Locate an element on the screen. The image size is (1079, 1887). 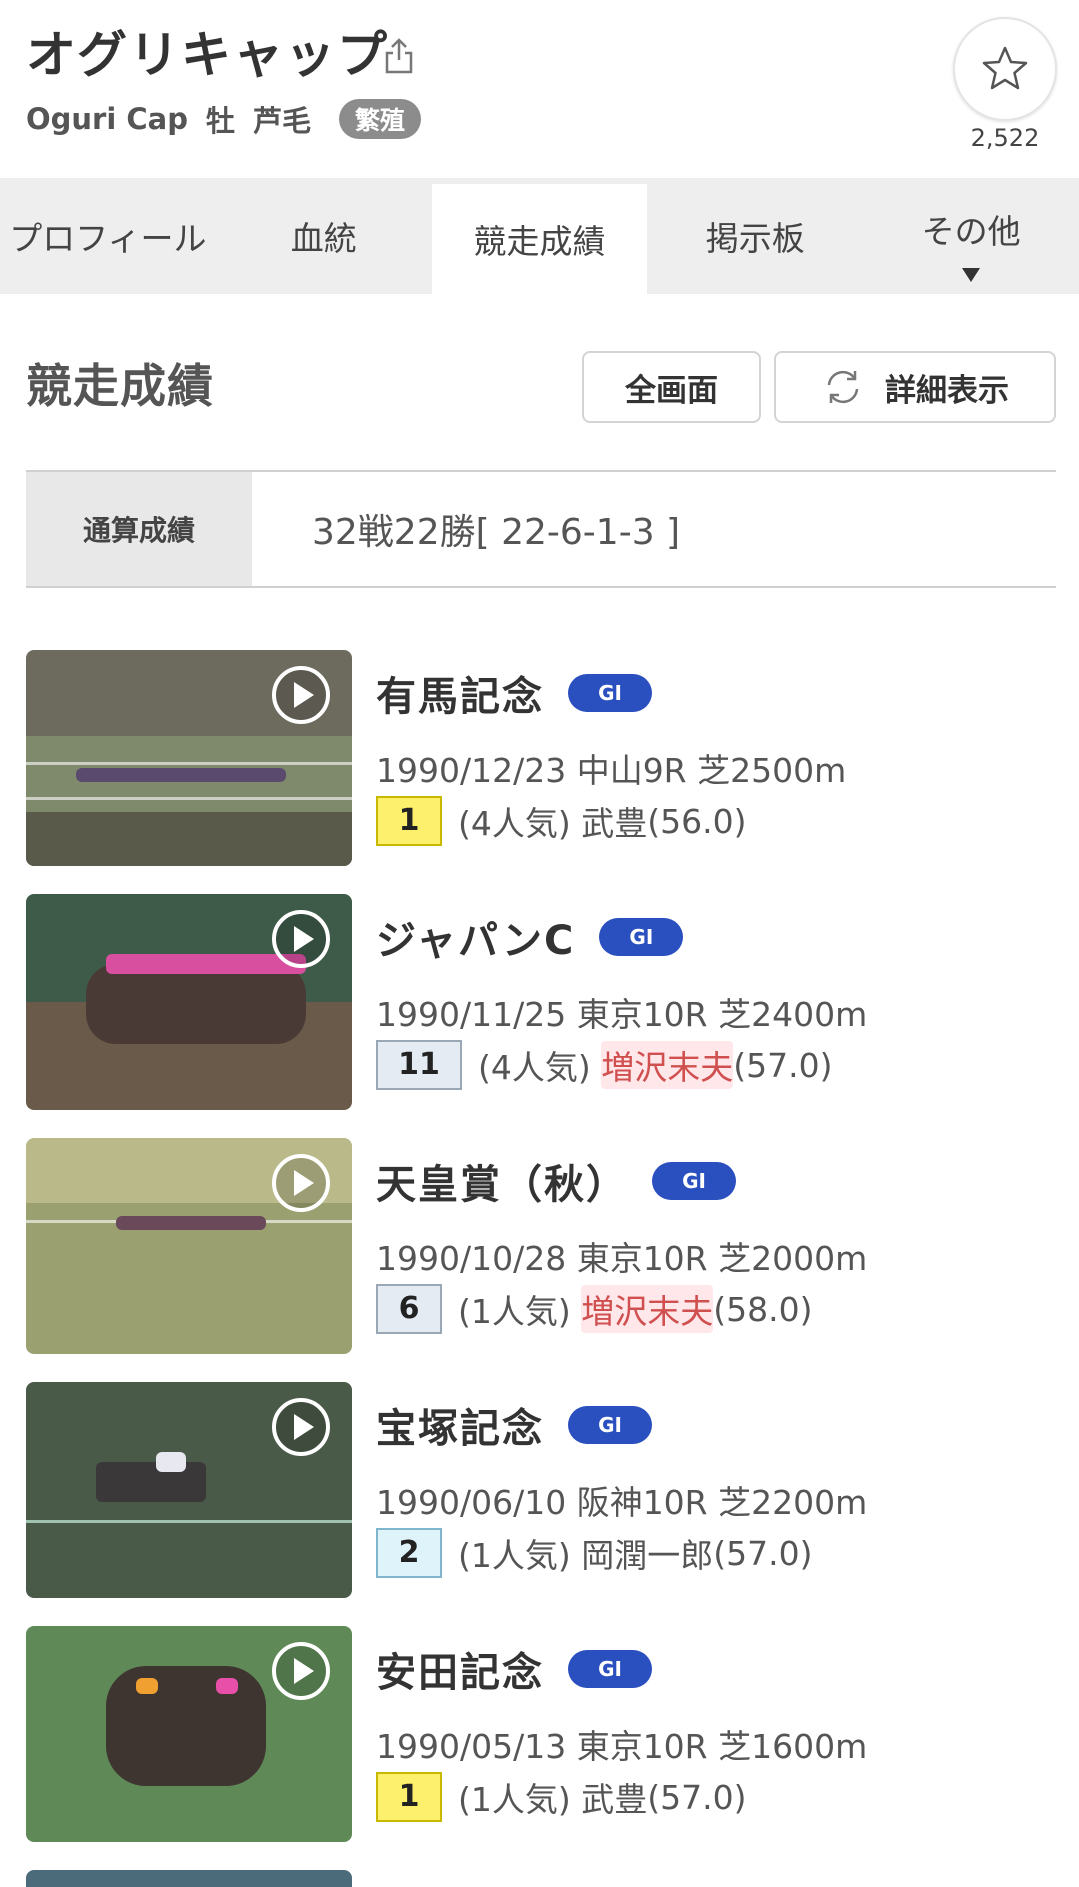
career-summary: 通算成績 32戦22勝[ 22-6-1-3 ] is located at coordinates (541, 529).